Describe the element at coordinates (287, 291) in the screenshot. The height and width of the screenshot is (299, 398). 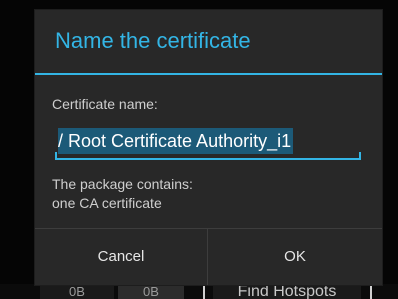
I see `find-hotspots-button: Find Hotspots` at that location.